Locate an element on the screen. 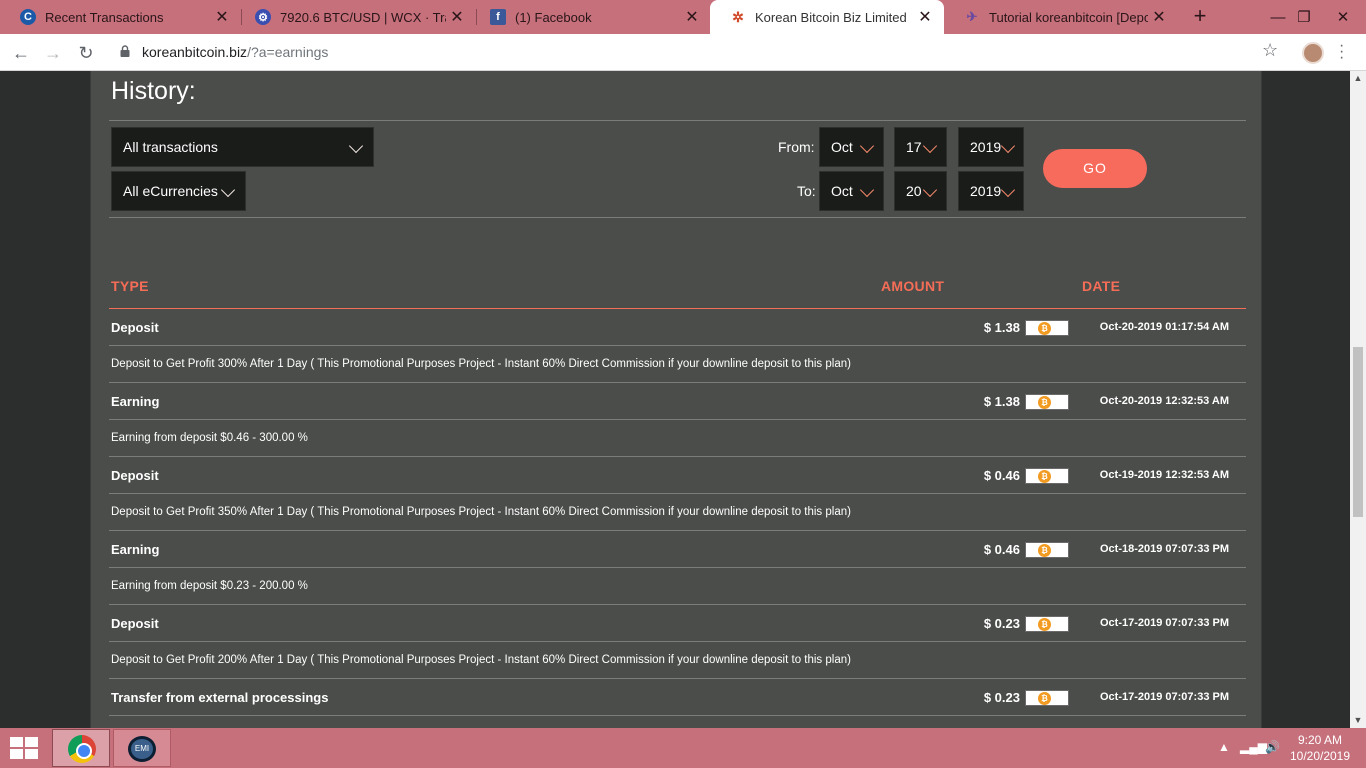 The width and height of the screenshot is (1366, 768). to-year-value: 2019 is located at coordinates (986, 191).